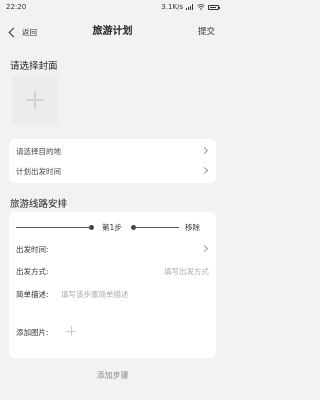  What do you see at coordinates (112, 171) in the screenshot?
I see `departure-time-row: 计划出发时间` at bounding box center [112, 171].